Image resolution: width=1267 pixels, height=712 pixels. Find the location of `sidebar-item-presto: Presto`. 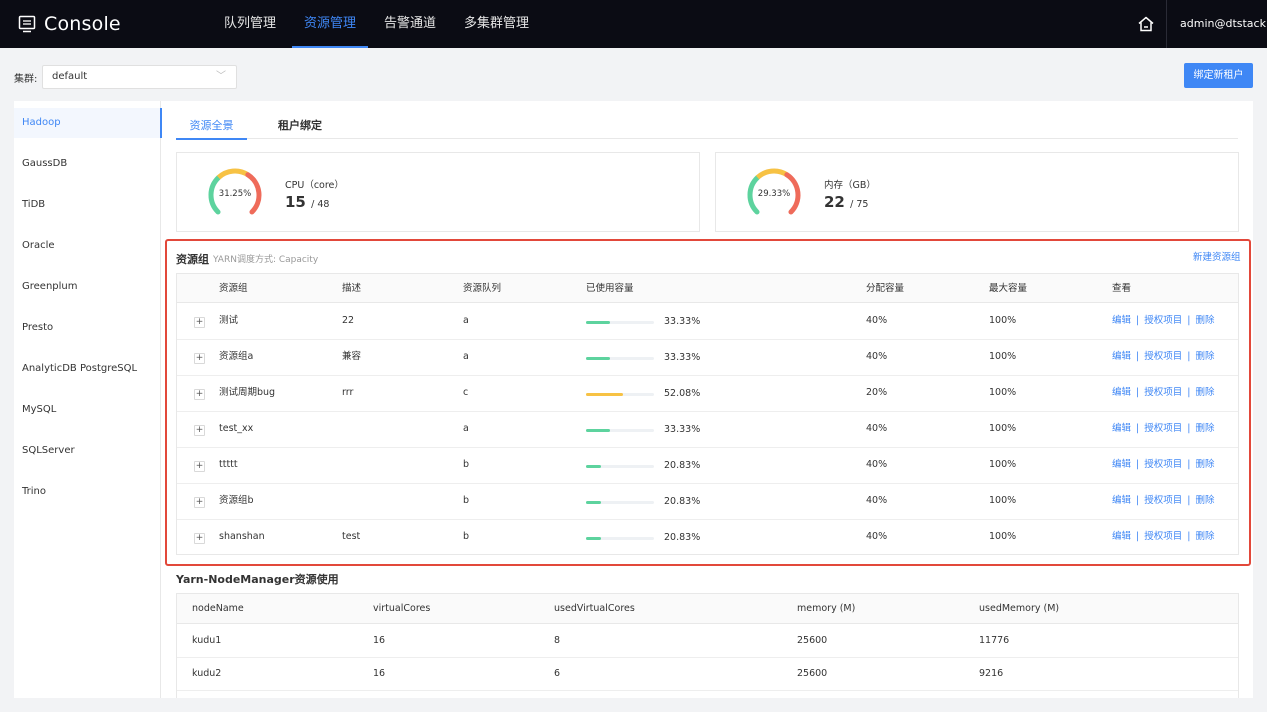

sidebar-item-presto: Presto is located at coordinates (87, 328).